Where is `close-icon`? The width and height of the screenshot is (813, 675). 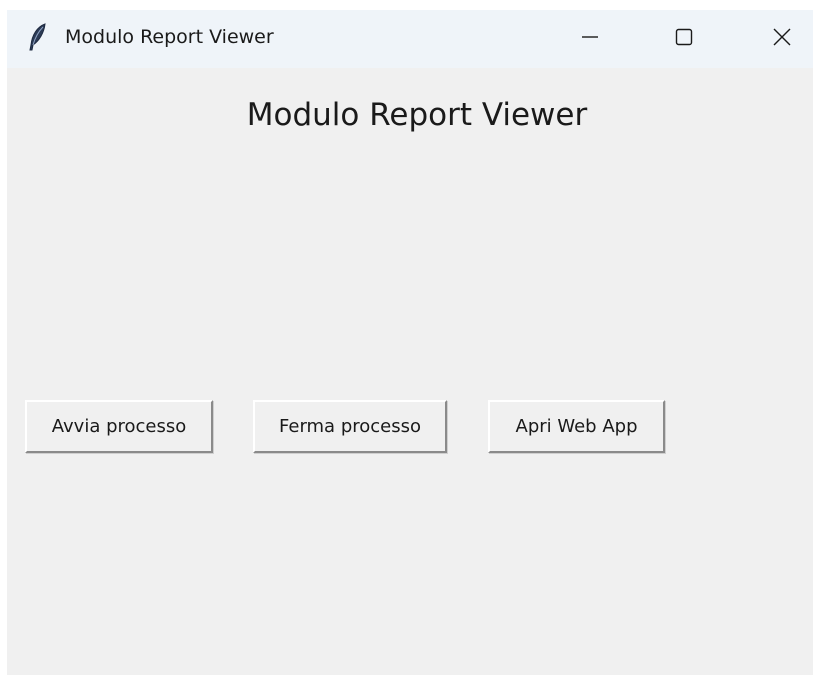 close-icon is located at coordinates (782, 39).